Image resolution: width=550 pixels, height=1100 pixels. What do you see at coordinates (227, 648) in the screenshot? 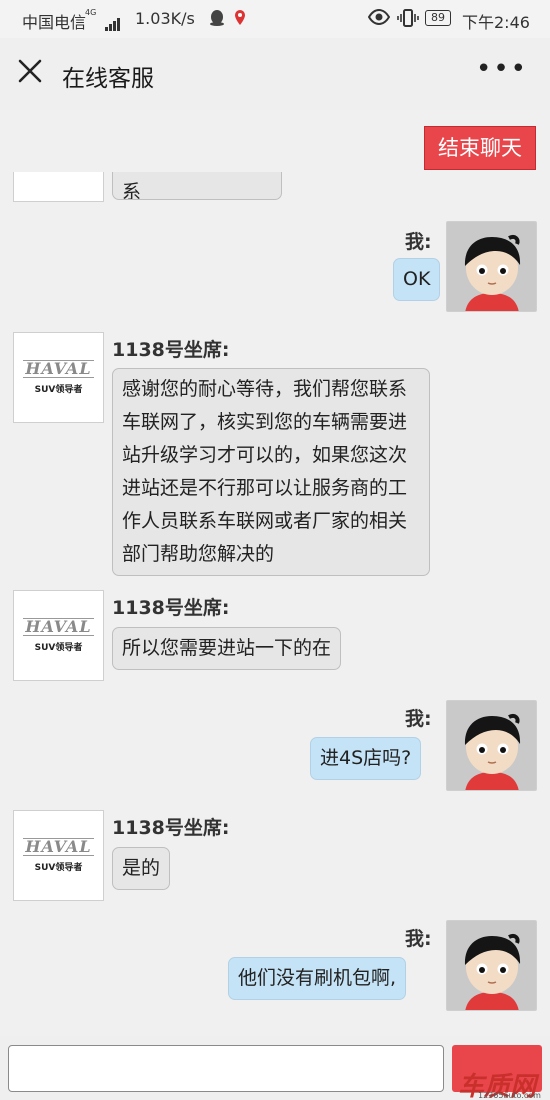
I see `message-bubble-in: 所以您需要进站一下的在` at bounding box center [227, 648].